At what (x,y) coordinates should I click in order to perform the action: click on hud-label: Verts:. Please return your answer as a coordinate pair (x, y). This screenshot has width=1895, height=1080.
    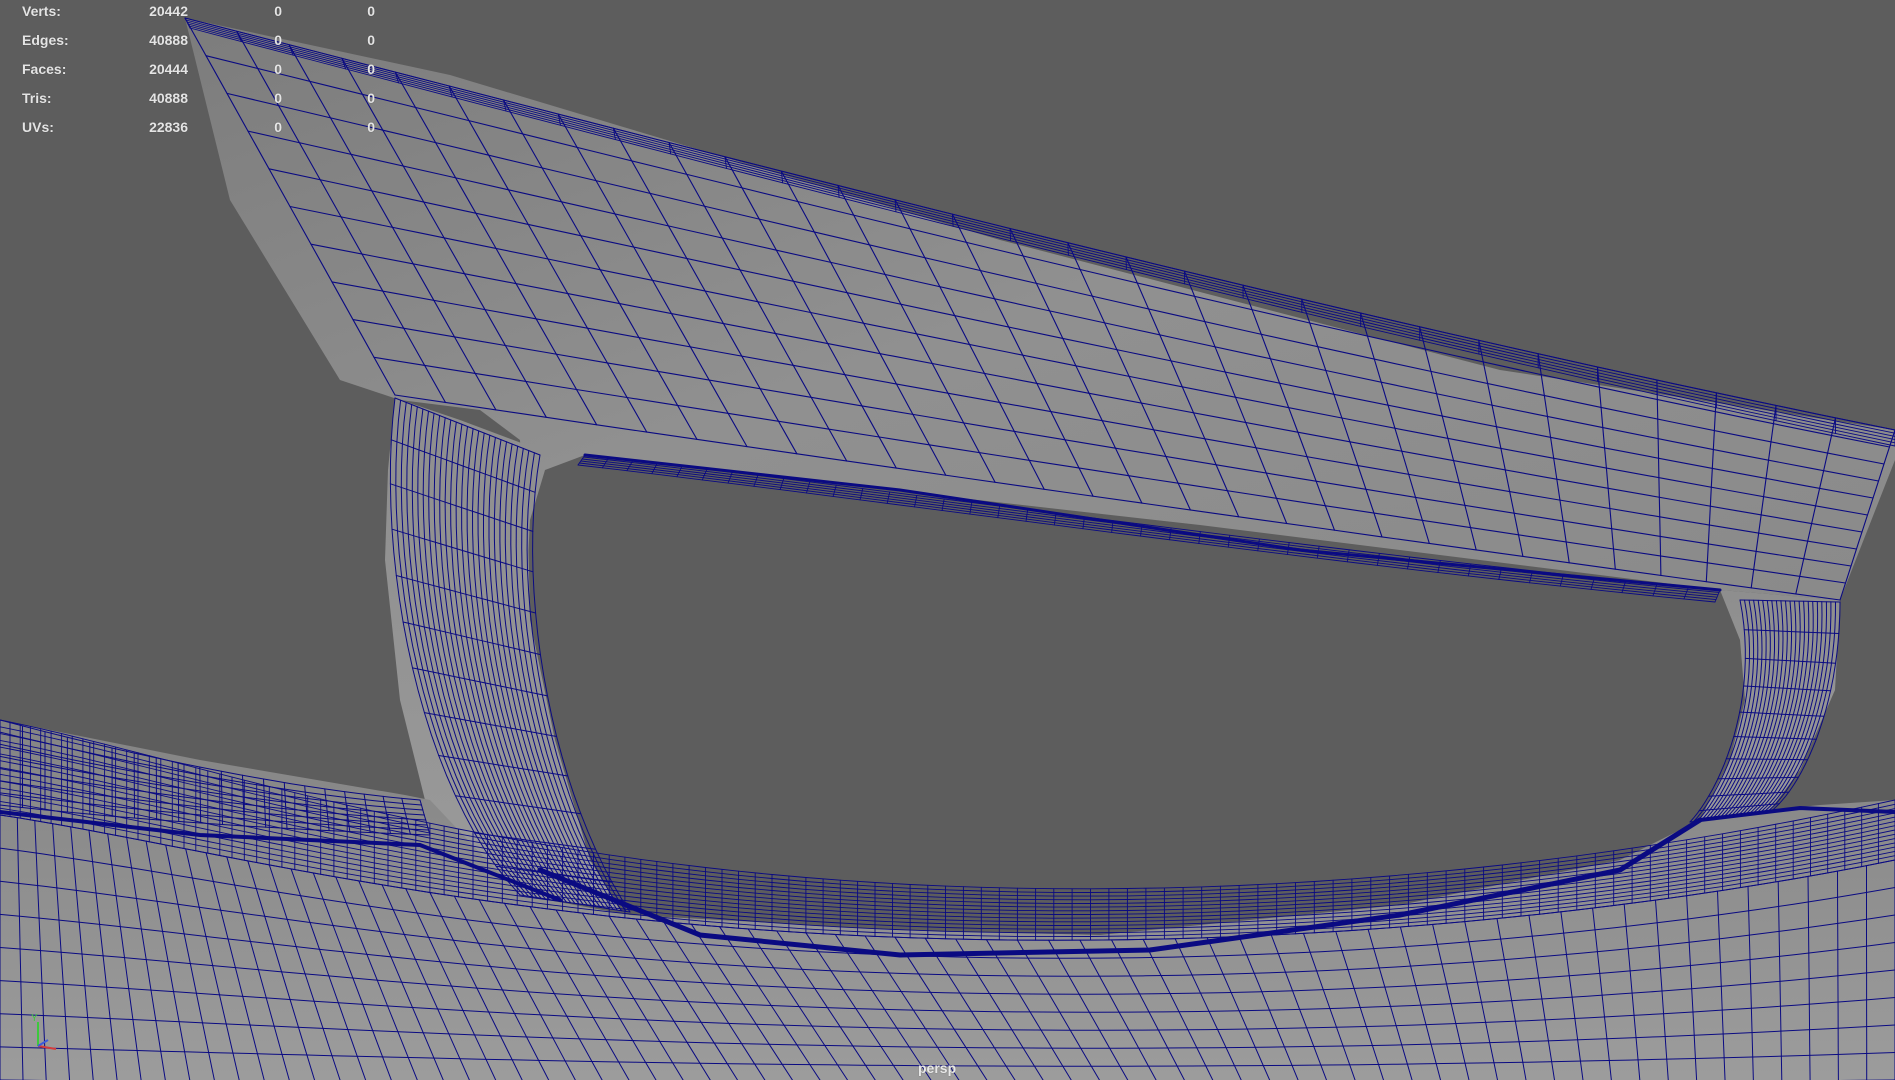
    Looking at the image, I should click on (41, 11).